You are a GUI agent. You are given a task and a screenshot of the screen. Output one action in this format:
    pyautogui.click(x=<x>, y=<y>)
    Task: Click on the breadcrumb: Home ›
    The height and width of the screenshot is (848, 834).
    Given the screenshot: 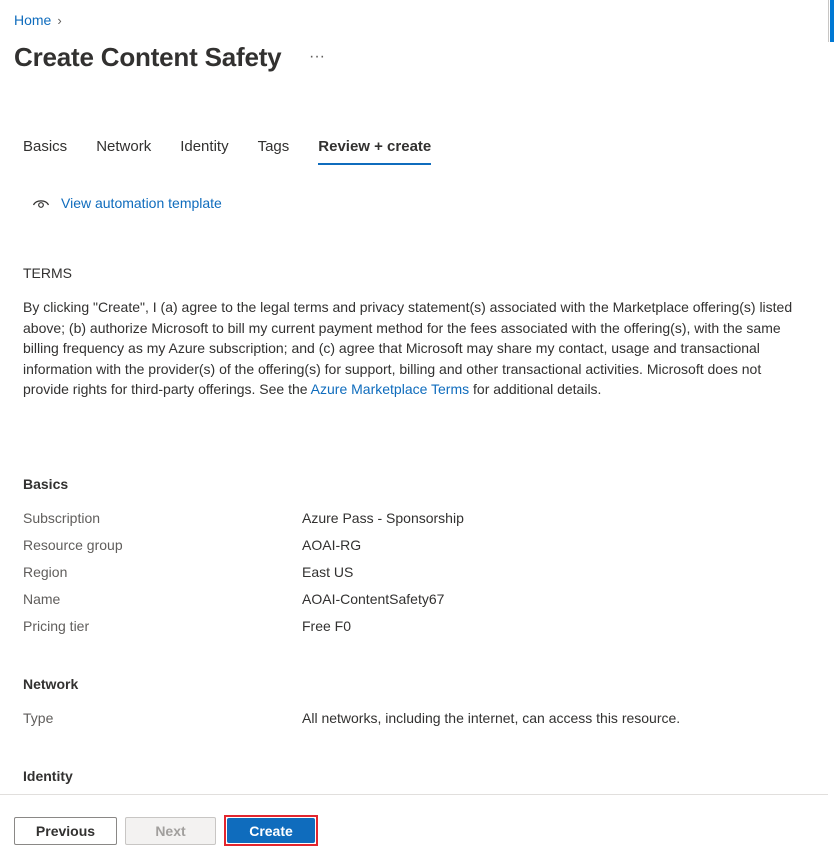 What is the action you would take?
    pyautogui.click(x=38, y=20)
    